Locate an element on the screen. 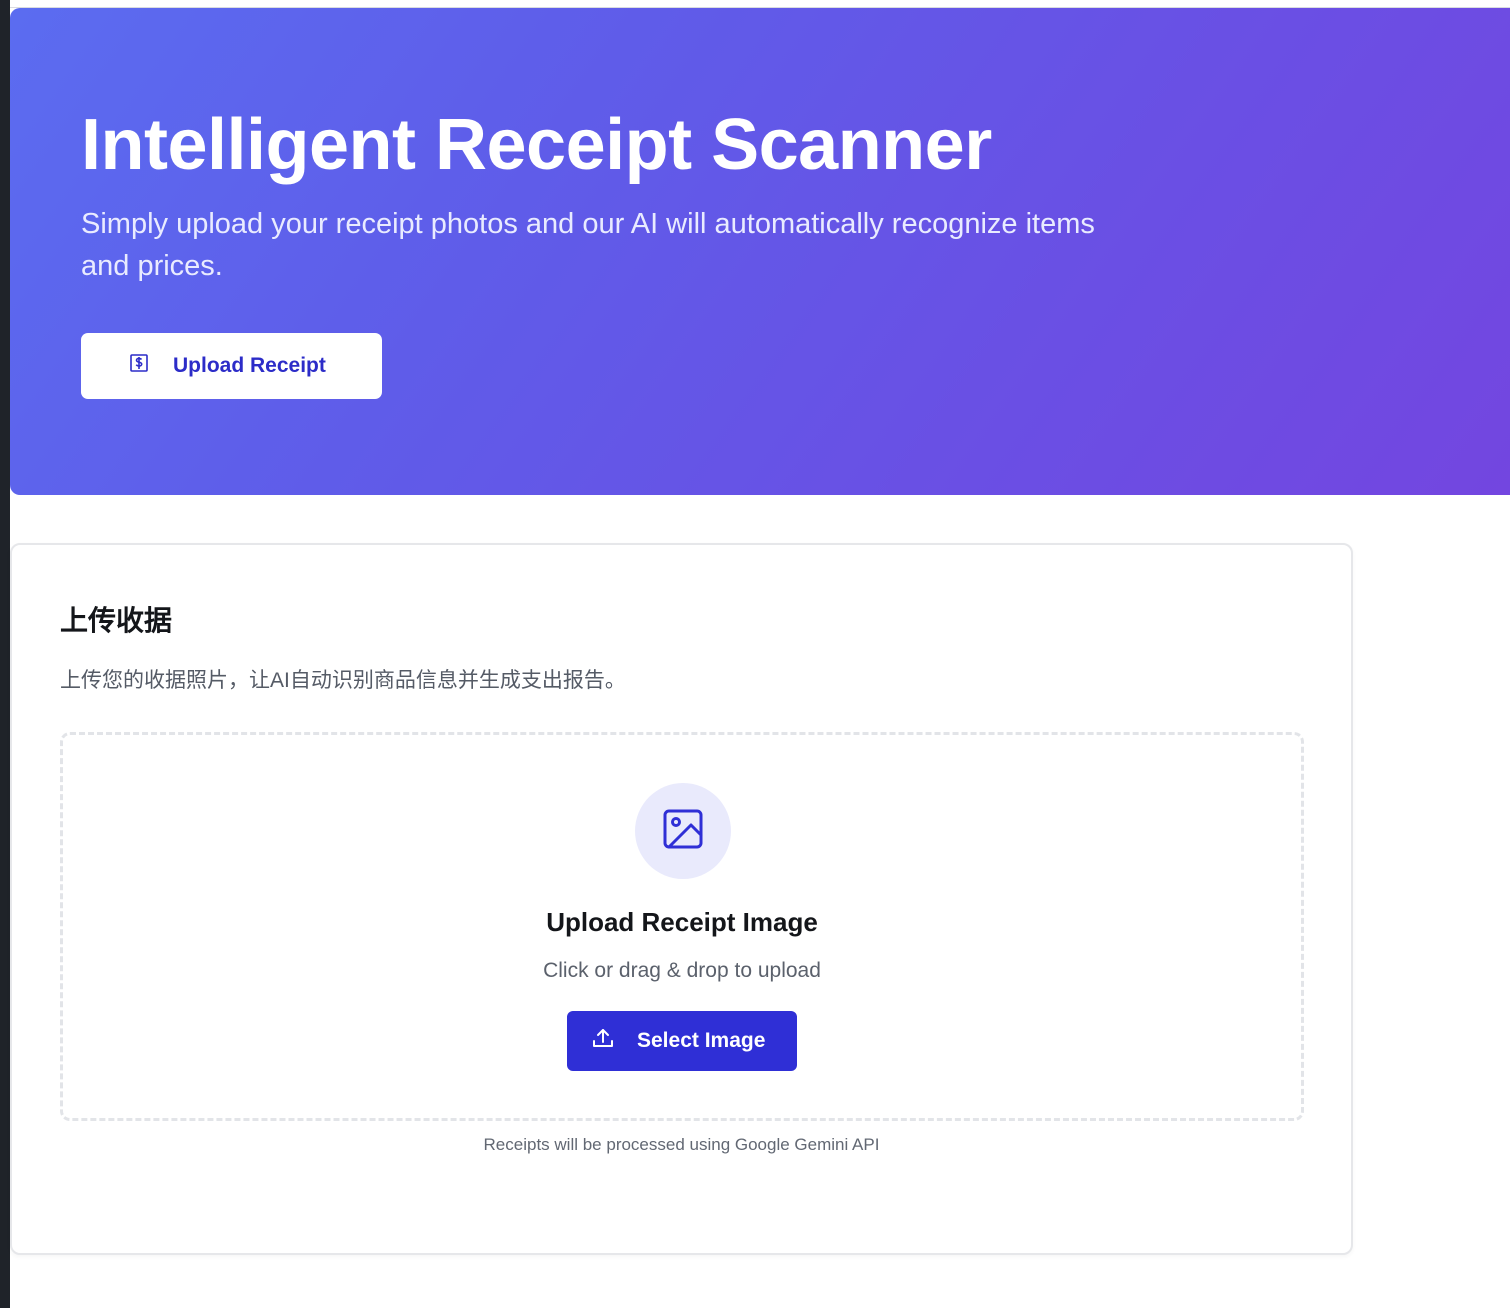 This screenshot has width=1510, height=1308. dropzone-subtitle: Click or drag & drop to upload is located at coordinates (682, 970).